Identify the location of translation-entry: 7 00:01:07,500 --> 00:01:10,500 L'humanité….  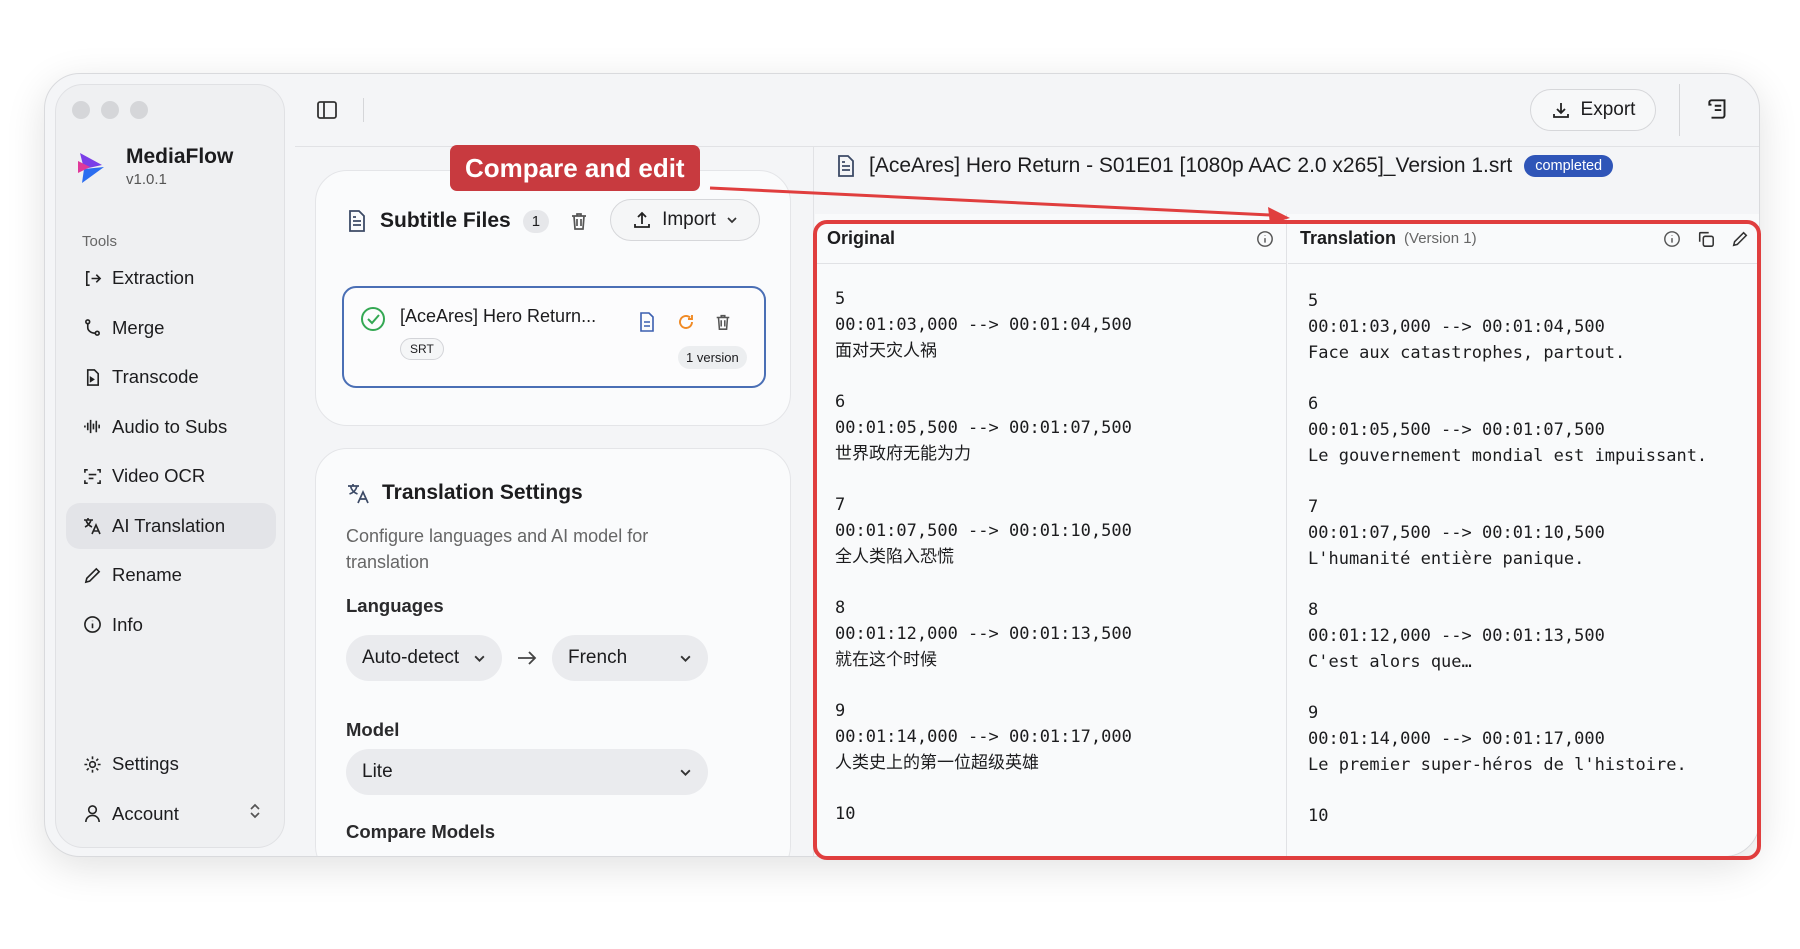
(1533, 533).